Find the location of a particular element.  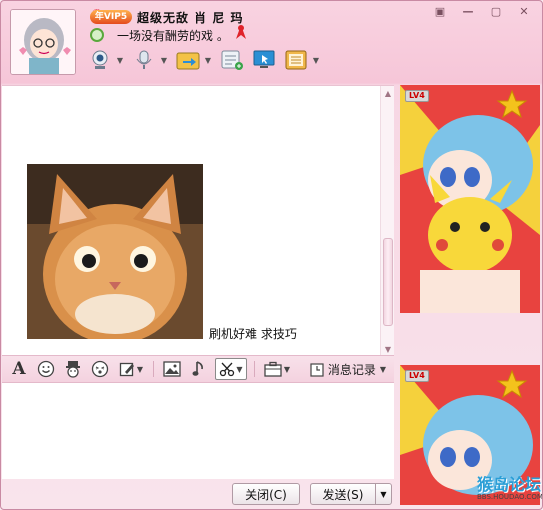

kitten-photo is located at coordinates (115, 251).